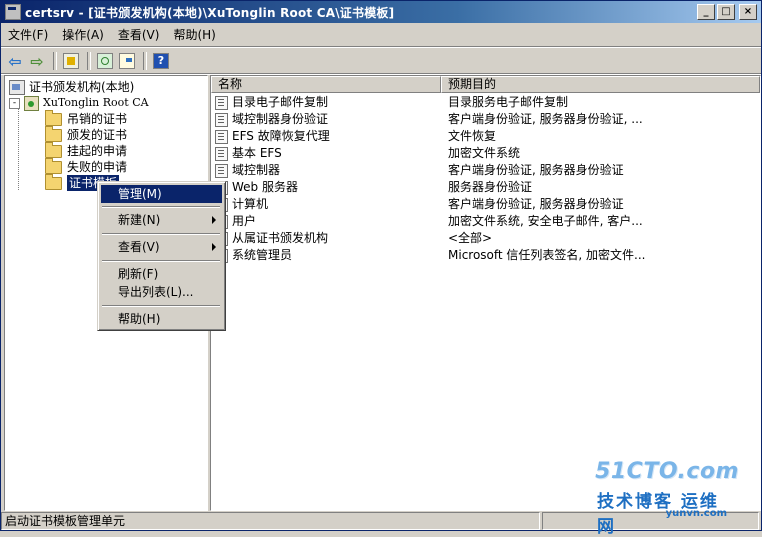  What do you see at coordinates (97, 167) in the screenshot?
I see `tree-label-failed: 失败的申请` at bounding box center [97, 167].